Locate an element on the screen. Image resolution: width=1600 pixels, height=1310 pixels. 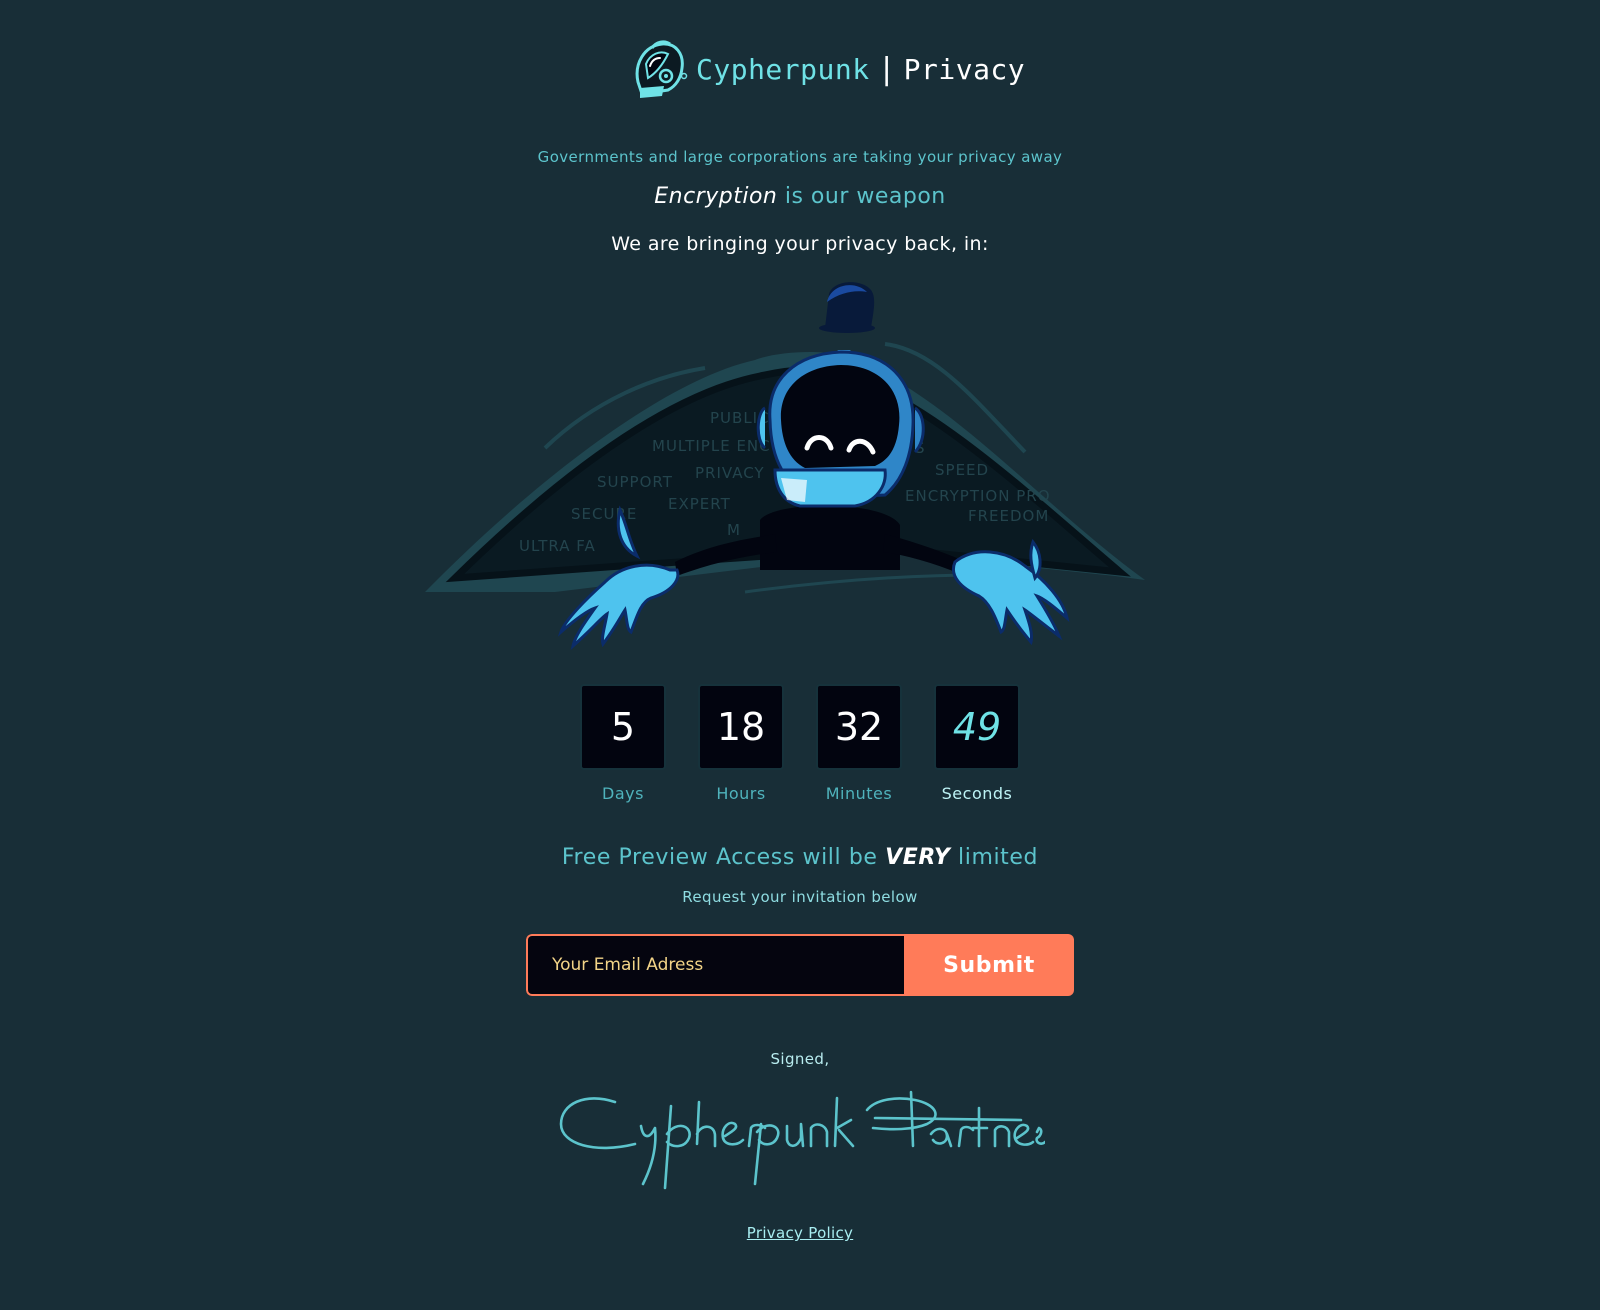
countdown-minutes-value: 32 is located at coordinates (859, 727).